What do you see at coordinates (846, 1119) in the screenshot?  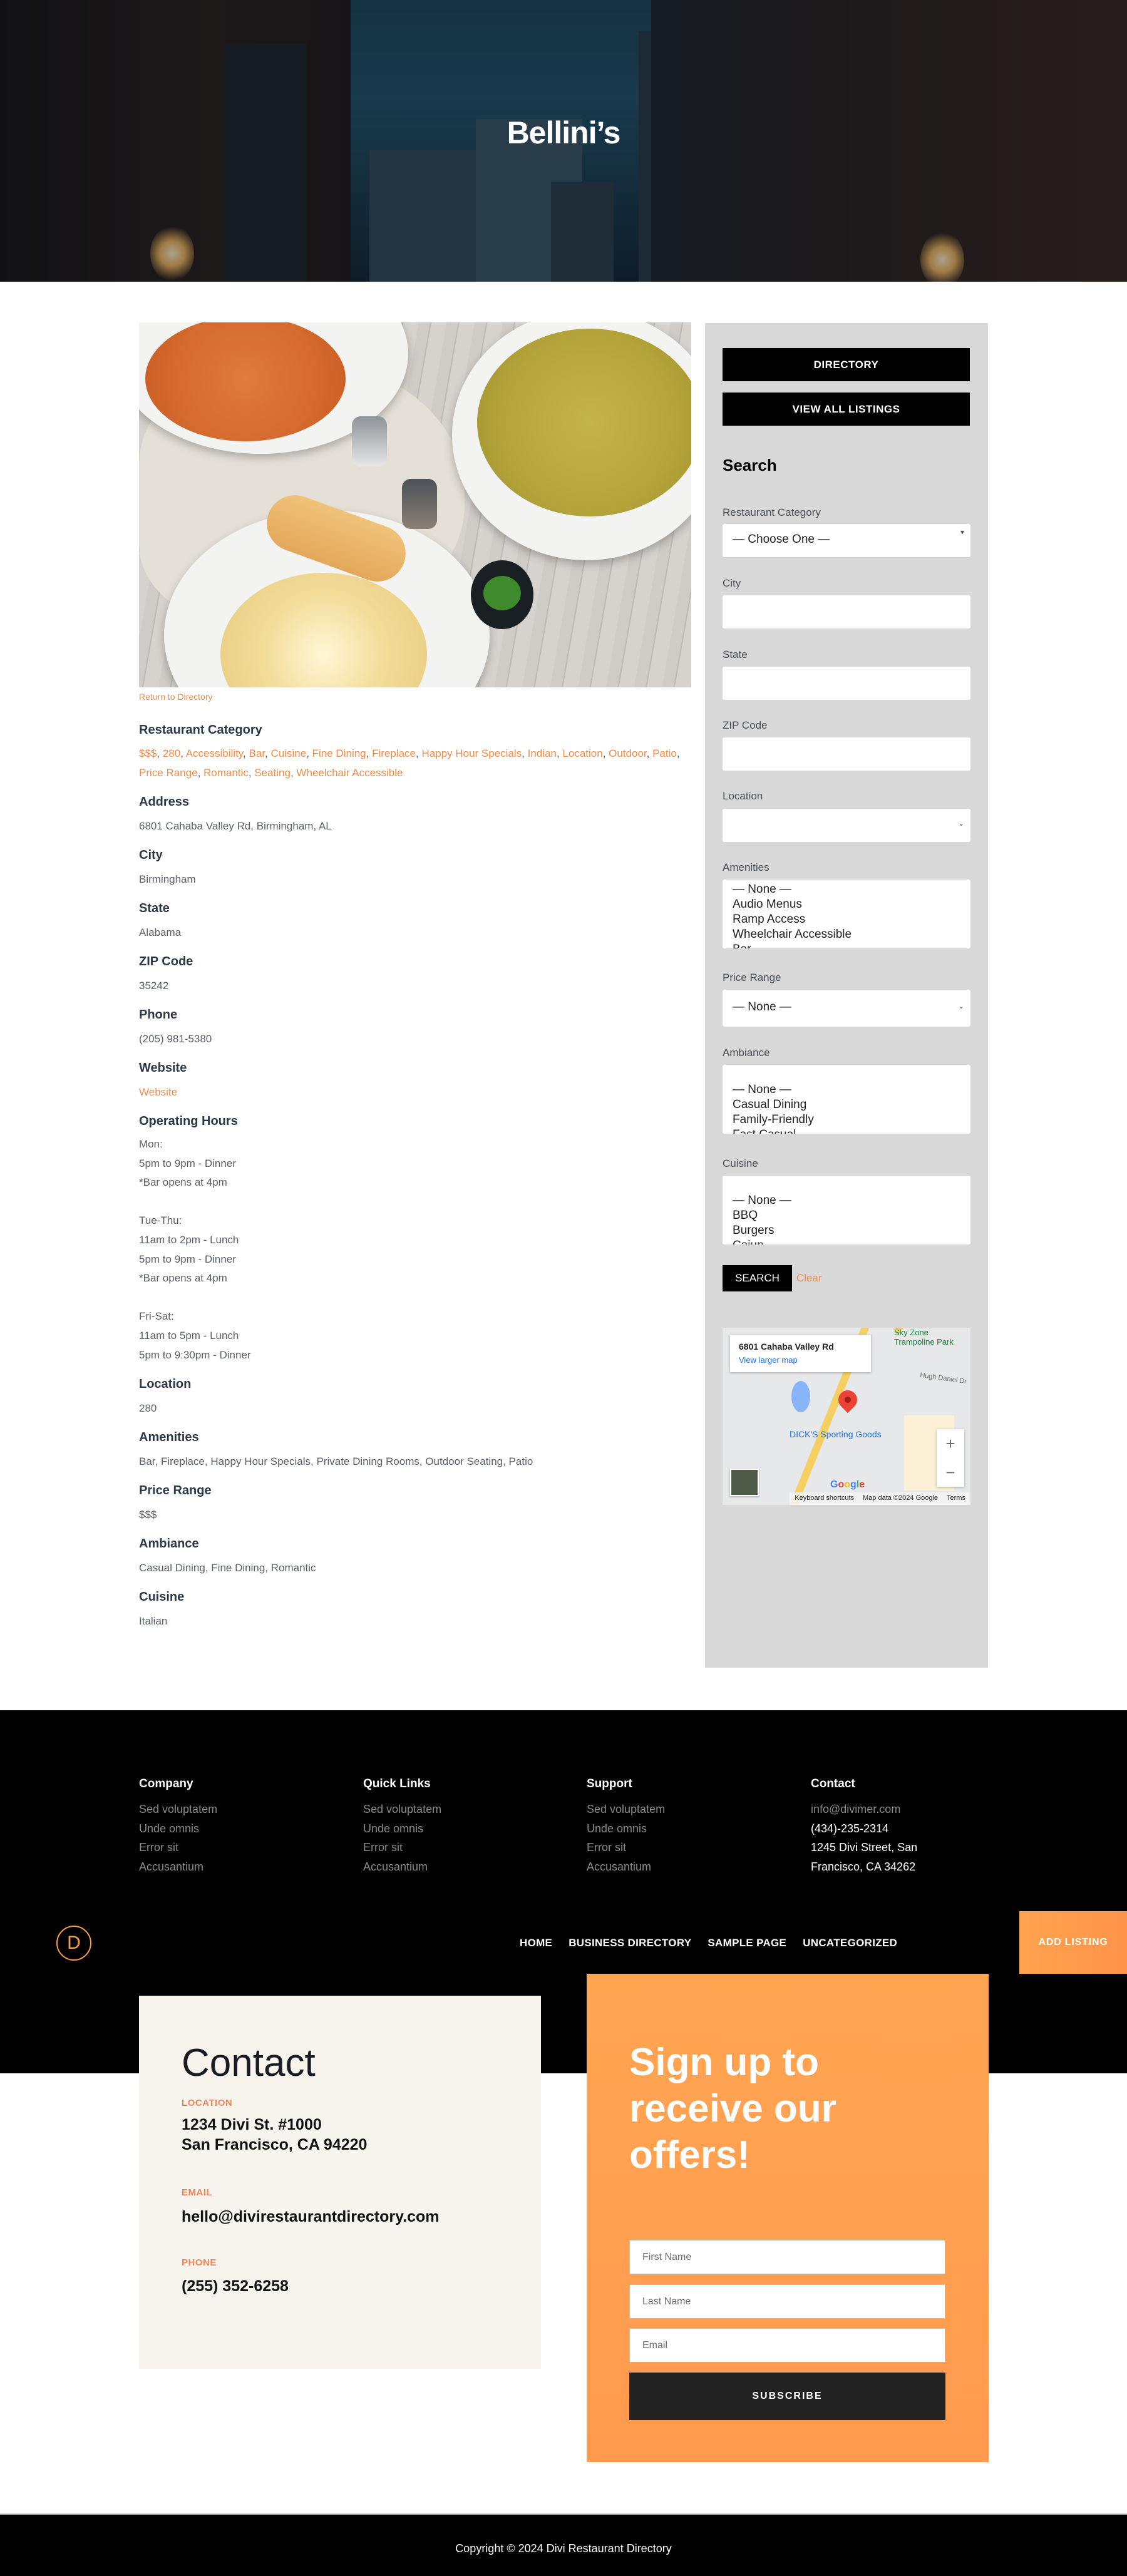 I see `ambiance-option: Family-Friendly` at bounding box center [846, 1119].